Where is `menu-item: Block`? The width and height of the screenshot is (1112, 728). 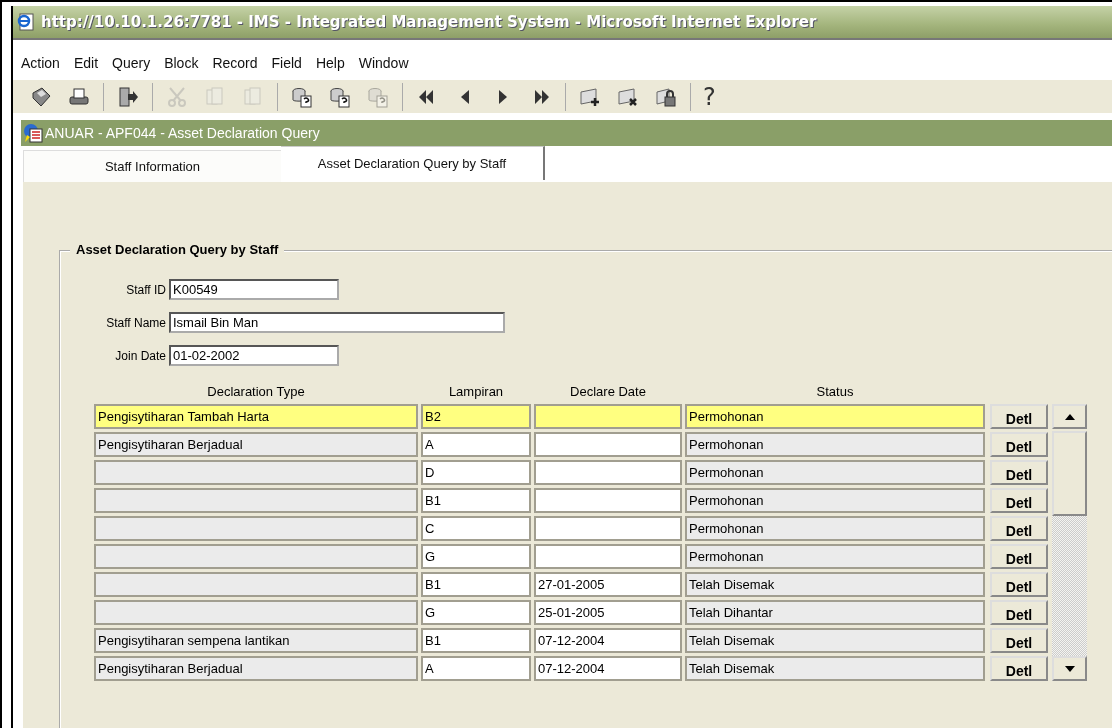 menu-item: Block is located at coordinates (181, 63).